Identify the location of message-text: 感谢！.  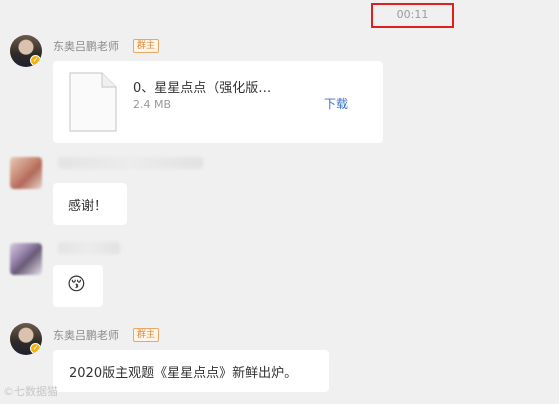
(88, 206).